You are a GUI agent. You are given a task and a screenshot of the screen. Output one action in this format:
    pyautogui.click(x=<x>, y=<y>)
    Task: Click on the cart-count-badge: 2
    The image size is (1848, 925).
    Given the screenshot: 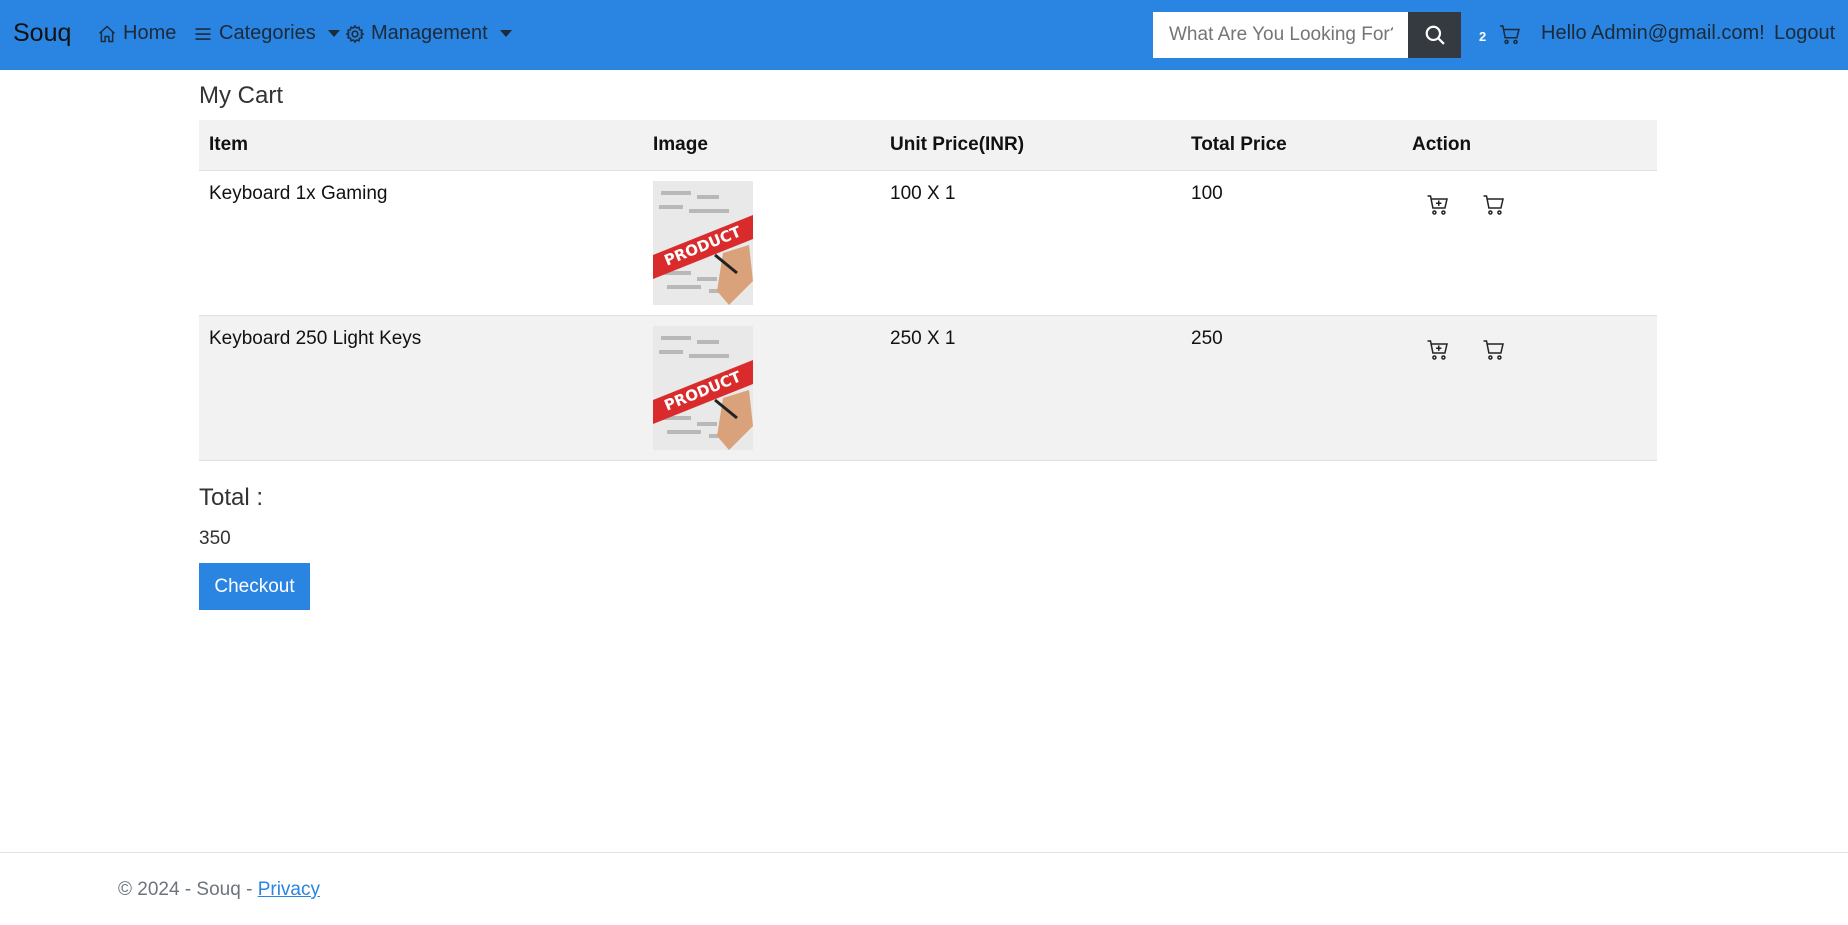 What is the action you would take?
    pyautogui.click(x=1483, y=36)
    